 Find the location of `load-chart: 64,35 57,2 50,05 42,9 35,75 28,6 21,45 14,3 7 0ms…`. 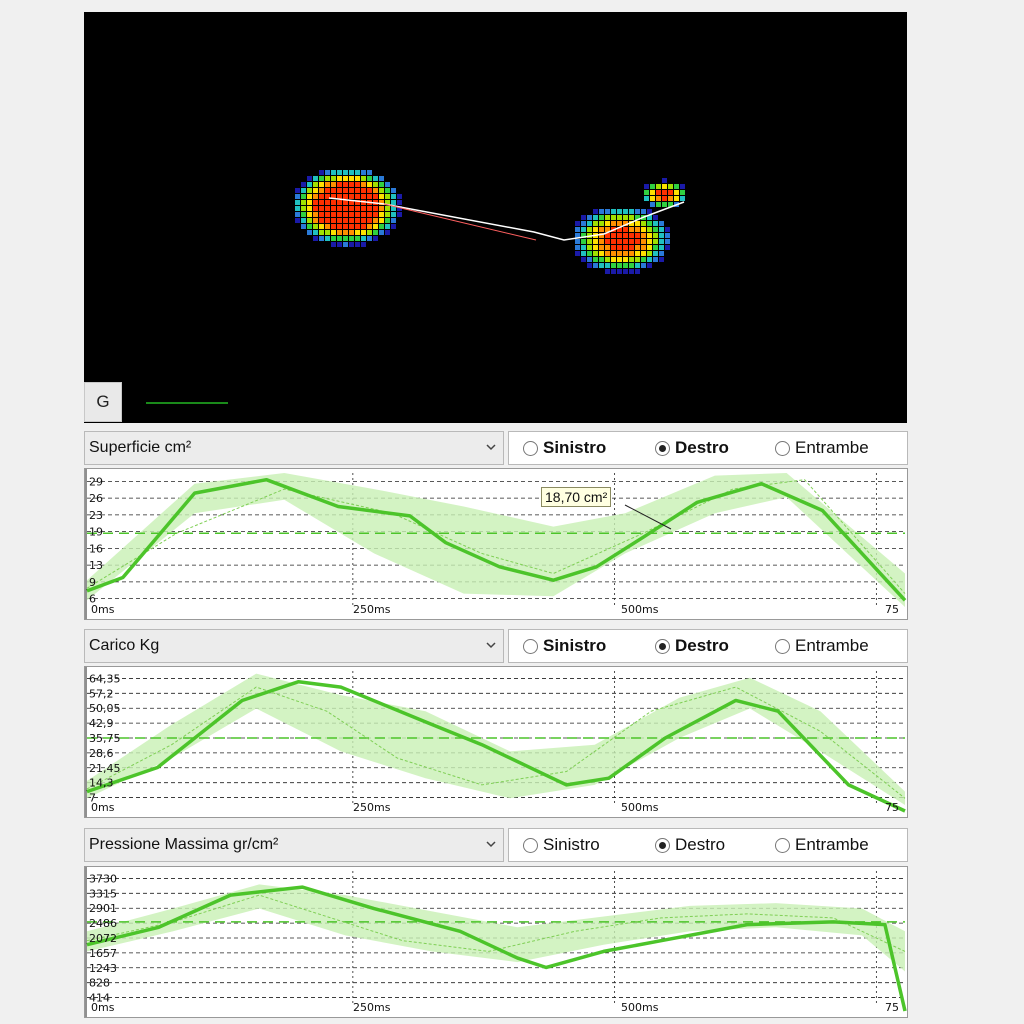

load-chart: 64,35 57,2 50,05 42,9 35,75 28,6 21,45 14,3 7 0ms… is located at coordinates (496, 742).